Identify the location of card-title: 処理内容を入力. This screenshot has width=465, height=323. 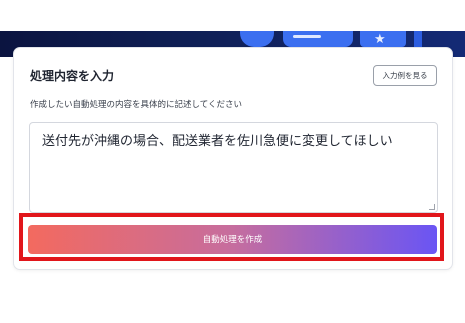
(72, 76).